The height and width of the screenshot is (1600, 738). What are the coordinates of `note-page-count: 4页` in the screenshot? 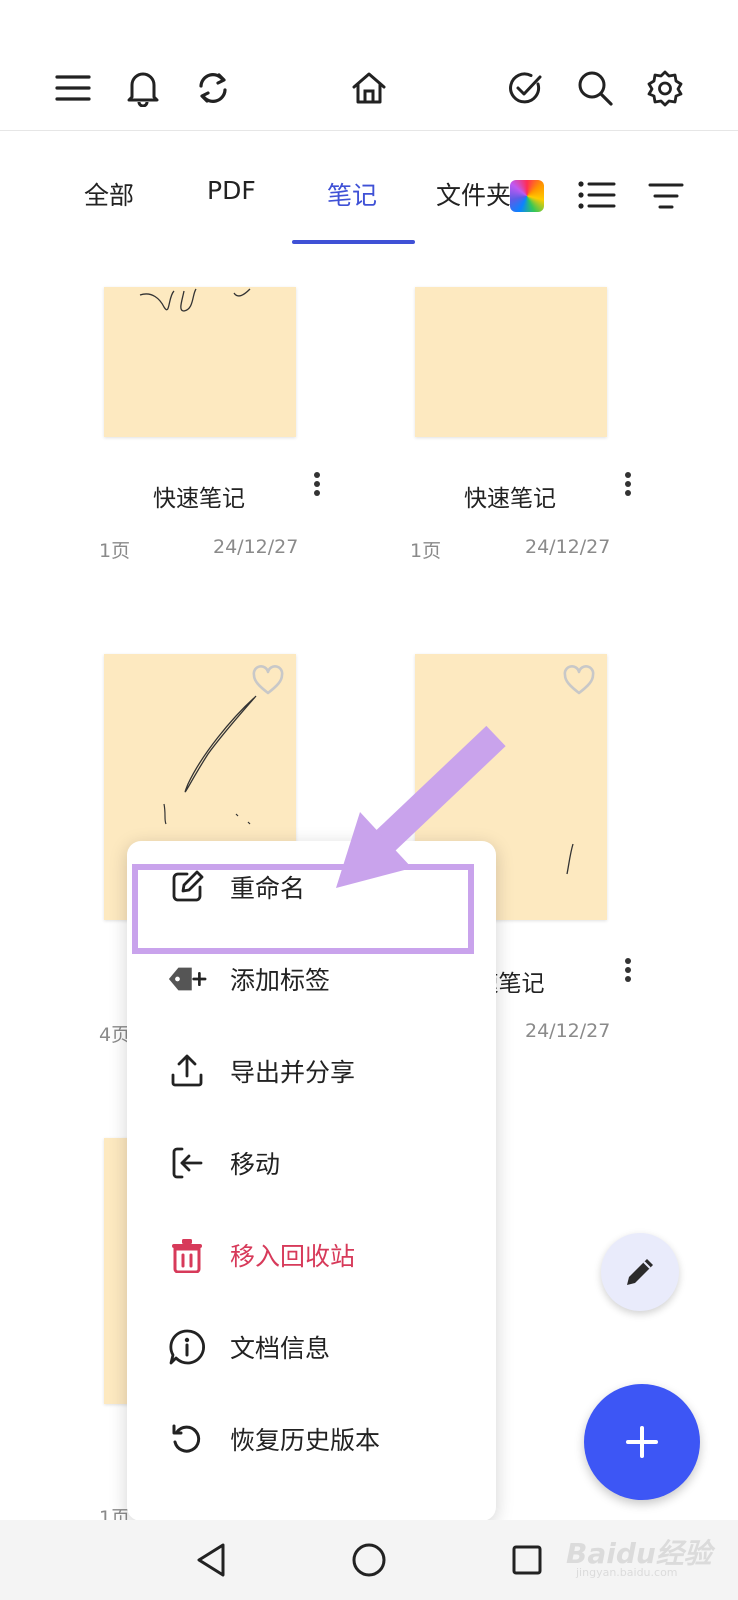 It's located at (115, 1035).